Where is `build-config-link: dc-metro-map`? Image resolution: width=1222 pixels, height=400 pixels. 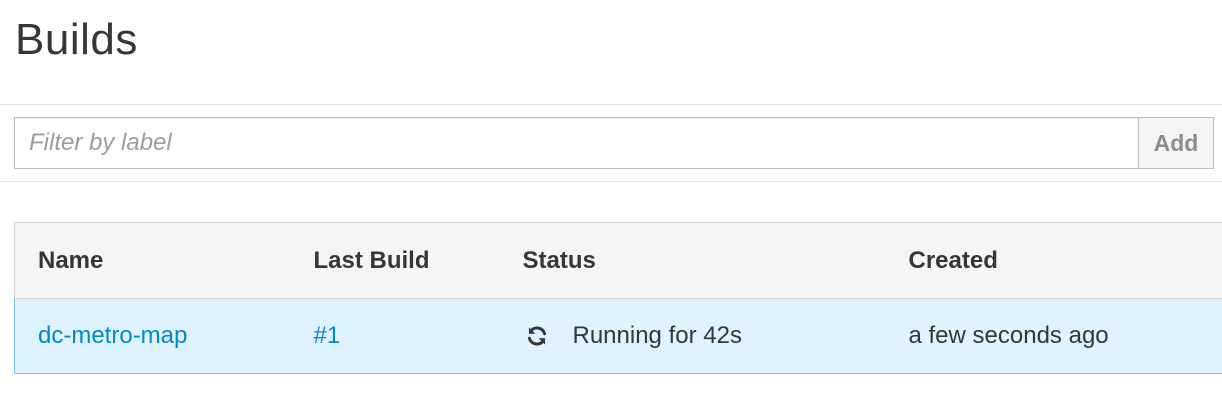 build-config-link: dc-metro-map is located at coordinates (112, 335).